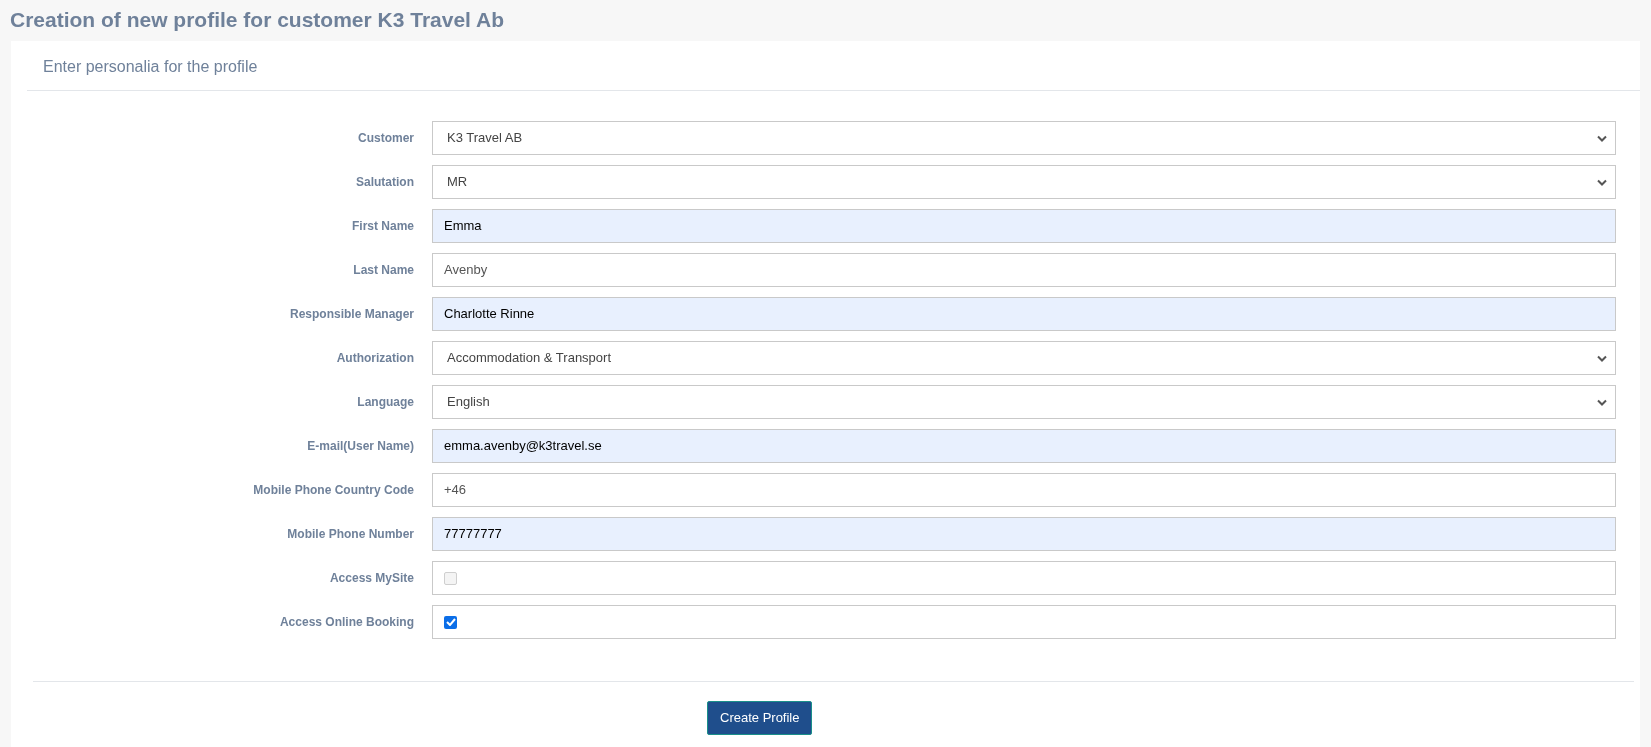  Describe the element at coordinates (333, 490) in the screenshot. I see `field-label: Mobile Phone Country Code` at that location.